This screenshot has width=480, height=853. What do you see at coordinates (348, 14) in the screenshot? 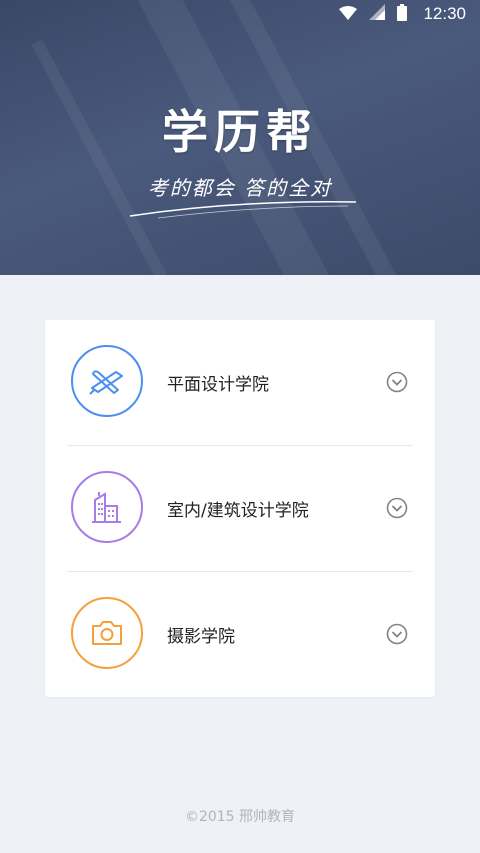
I see `wifi-icon` at bounding box center [348, 14].